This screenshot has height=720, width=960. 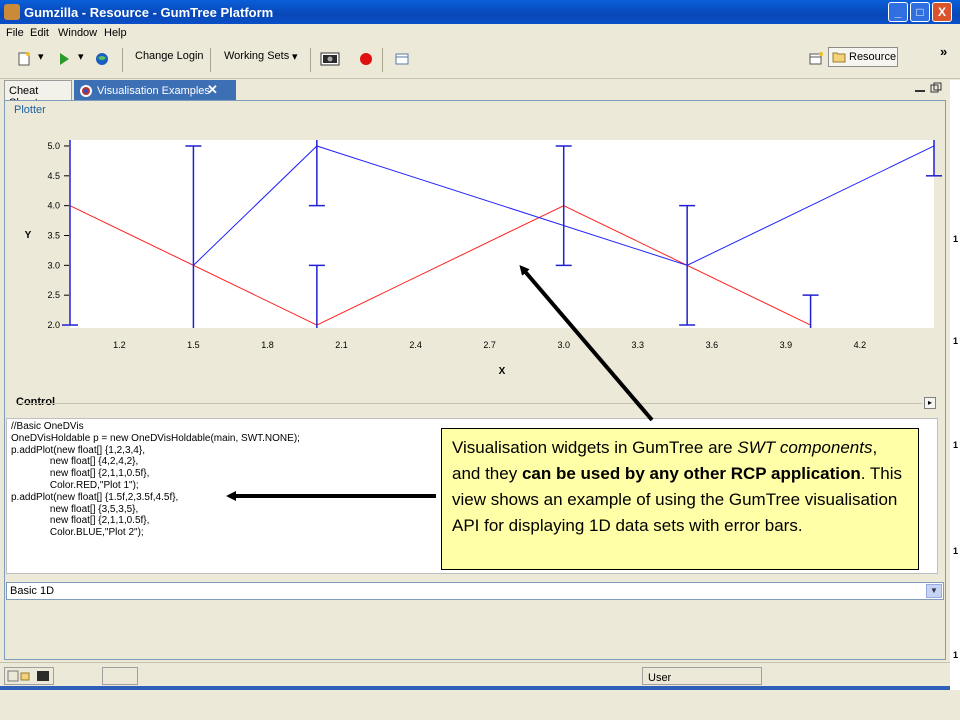 What do you see at coordinates (920, 89) in the screenshot?
I see `minimize-view-icon` at bounding box center [920, 89].